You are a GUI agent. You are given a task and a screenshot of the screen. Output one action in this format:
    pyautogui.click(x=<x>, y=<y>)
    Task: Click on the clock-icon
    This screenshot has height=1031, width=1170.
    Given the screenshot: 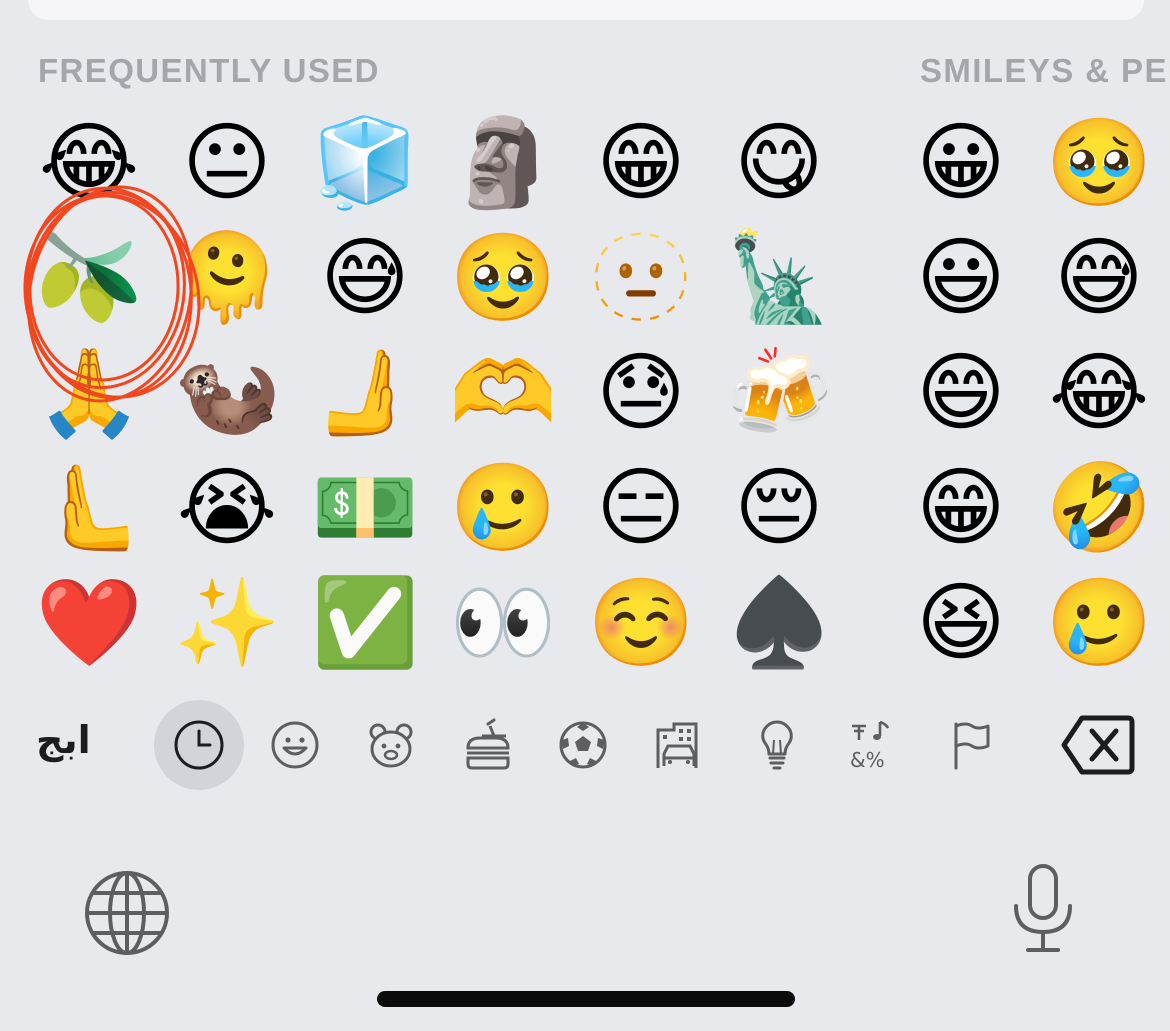 What is the action you would take?
    pyautogui.click(x=199, y=745)
    